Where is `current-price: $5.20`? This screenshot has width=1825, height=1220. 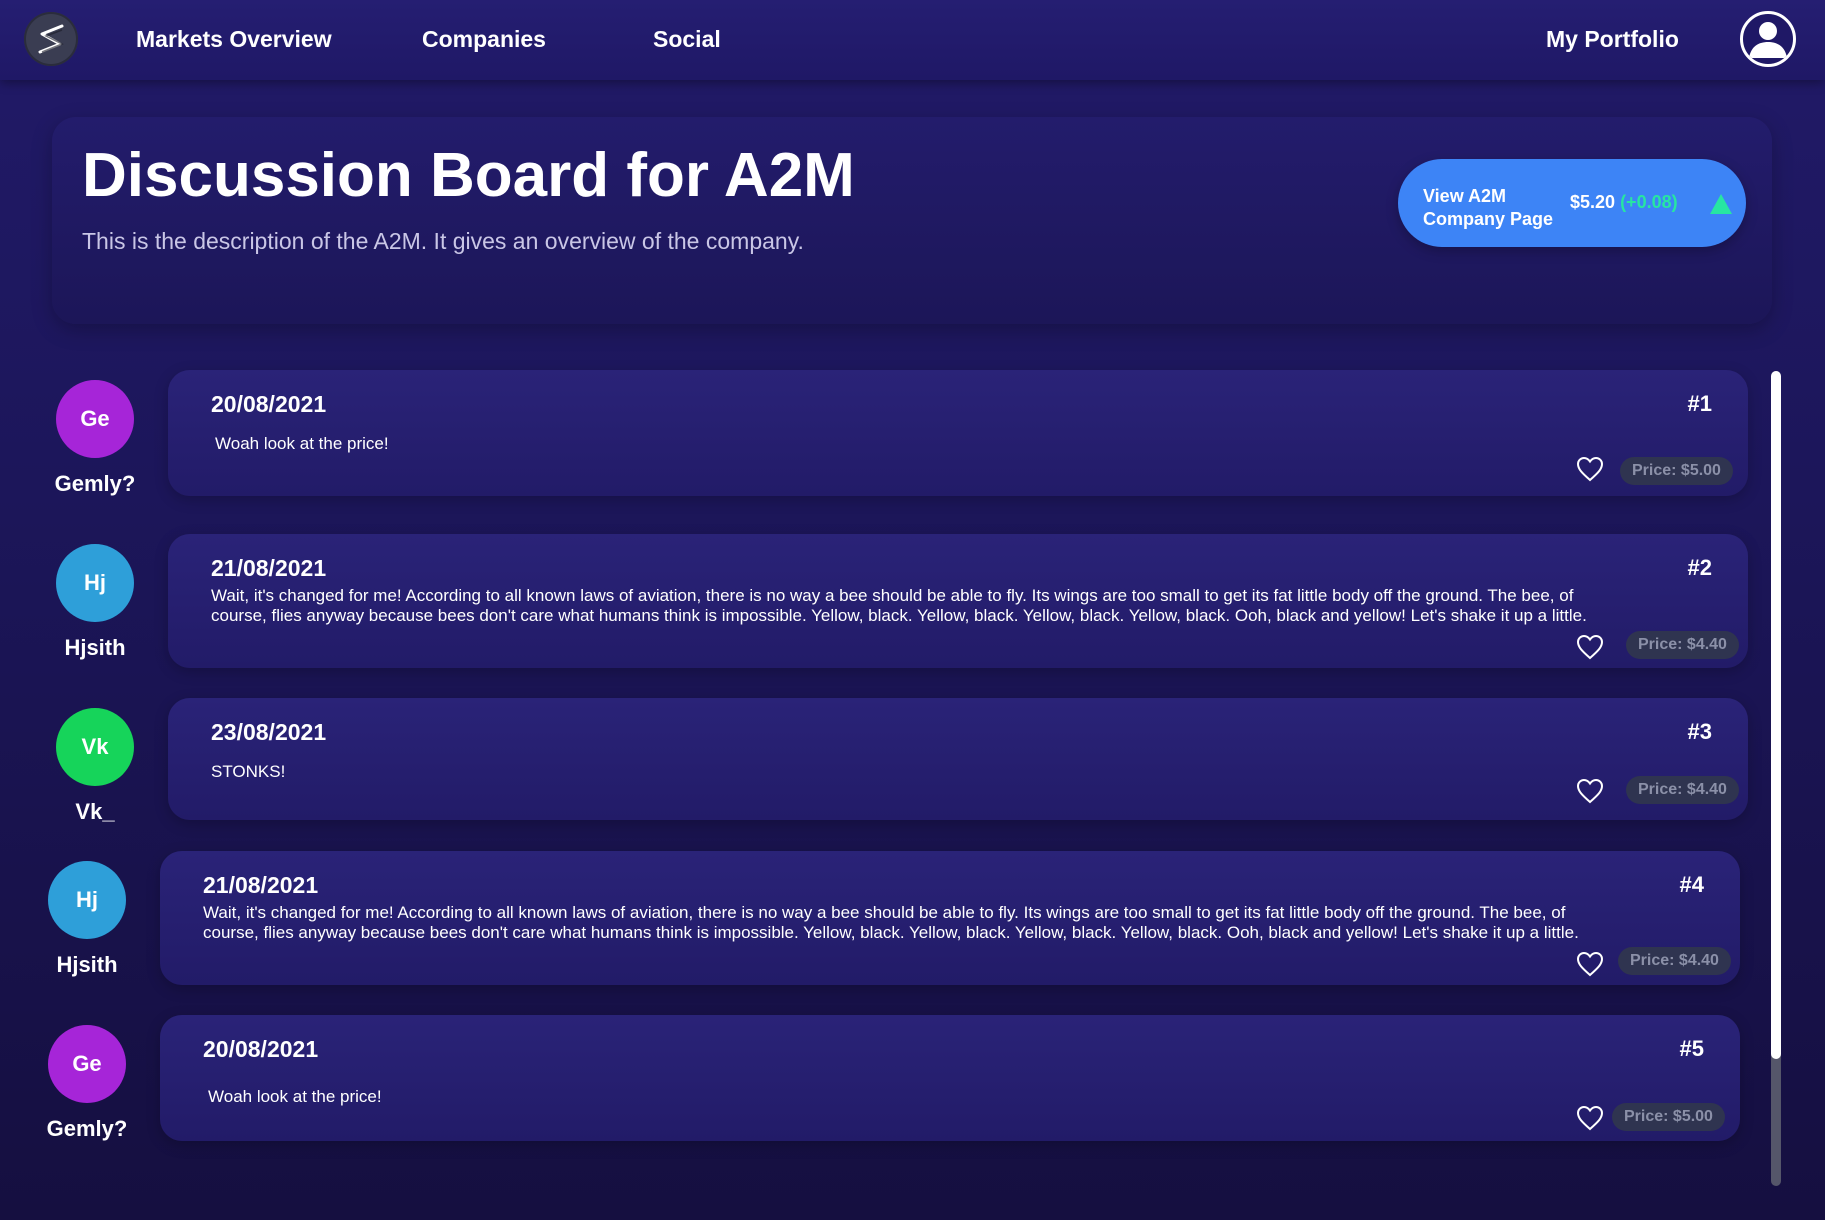 current-price: $5.20 is located at coordinates (1593, 202).